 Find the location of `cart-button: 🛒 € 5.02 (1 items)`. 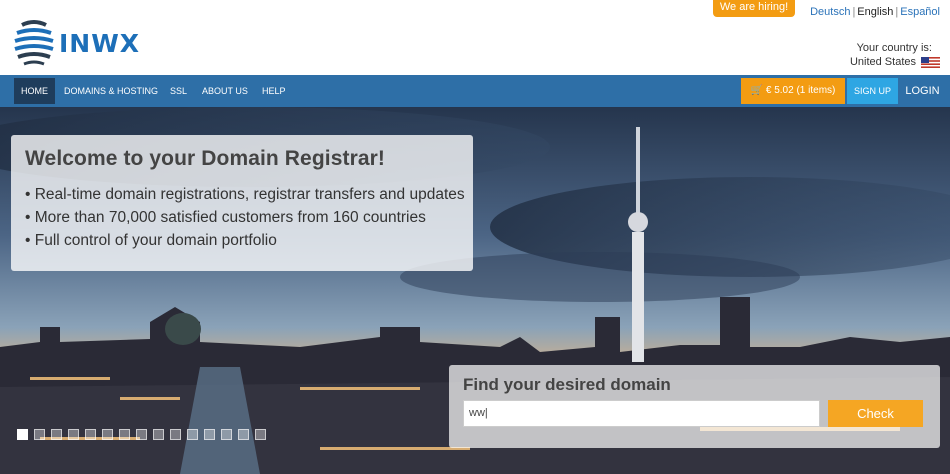

cart-button: 🛒 € 5.02 (1 items) is located at coordinates (793, 91).